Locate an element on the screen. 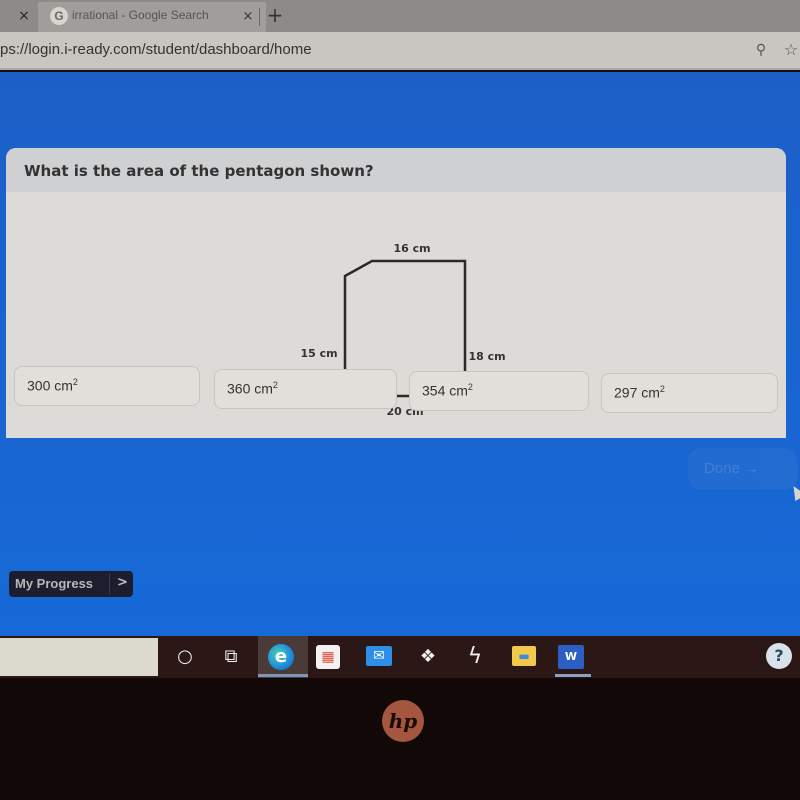  question-header: What is the area of the pentagon shown? is located at coordinates (396, 170).